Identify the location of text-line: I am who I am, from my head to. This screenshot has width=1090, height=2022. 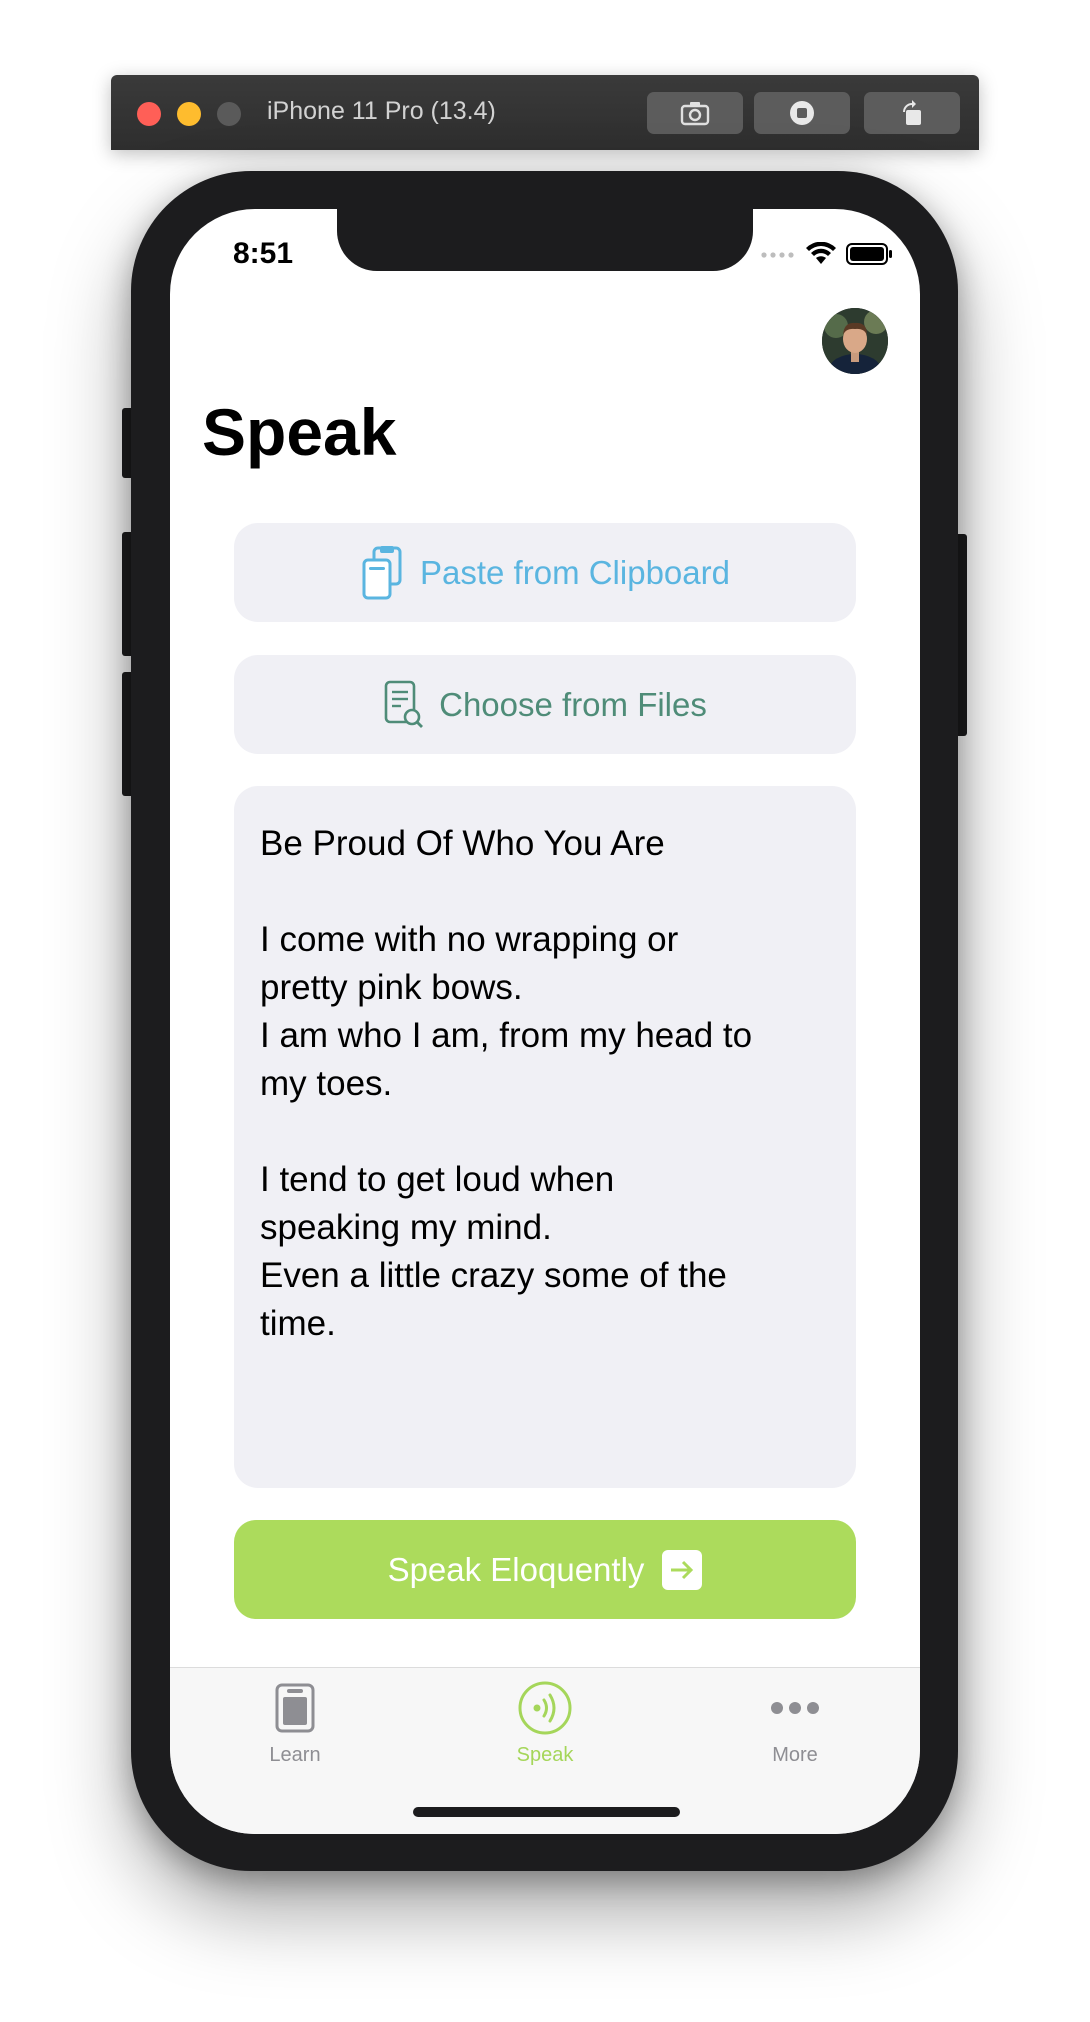
(506, 1035).